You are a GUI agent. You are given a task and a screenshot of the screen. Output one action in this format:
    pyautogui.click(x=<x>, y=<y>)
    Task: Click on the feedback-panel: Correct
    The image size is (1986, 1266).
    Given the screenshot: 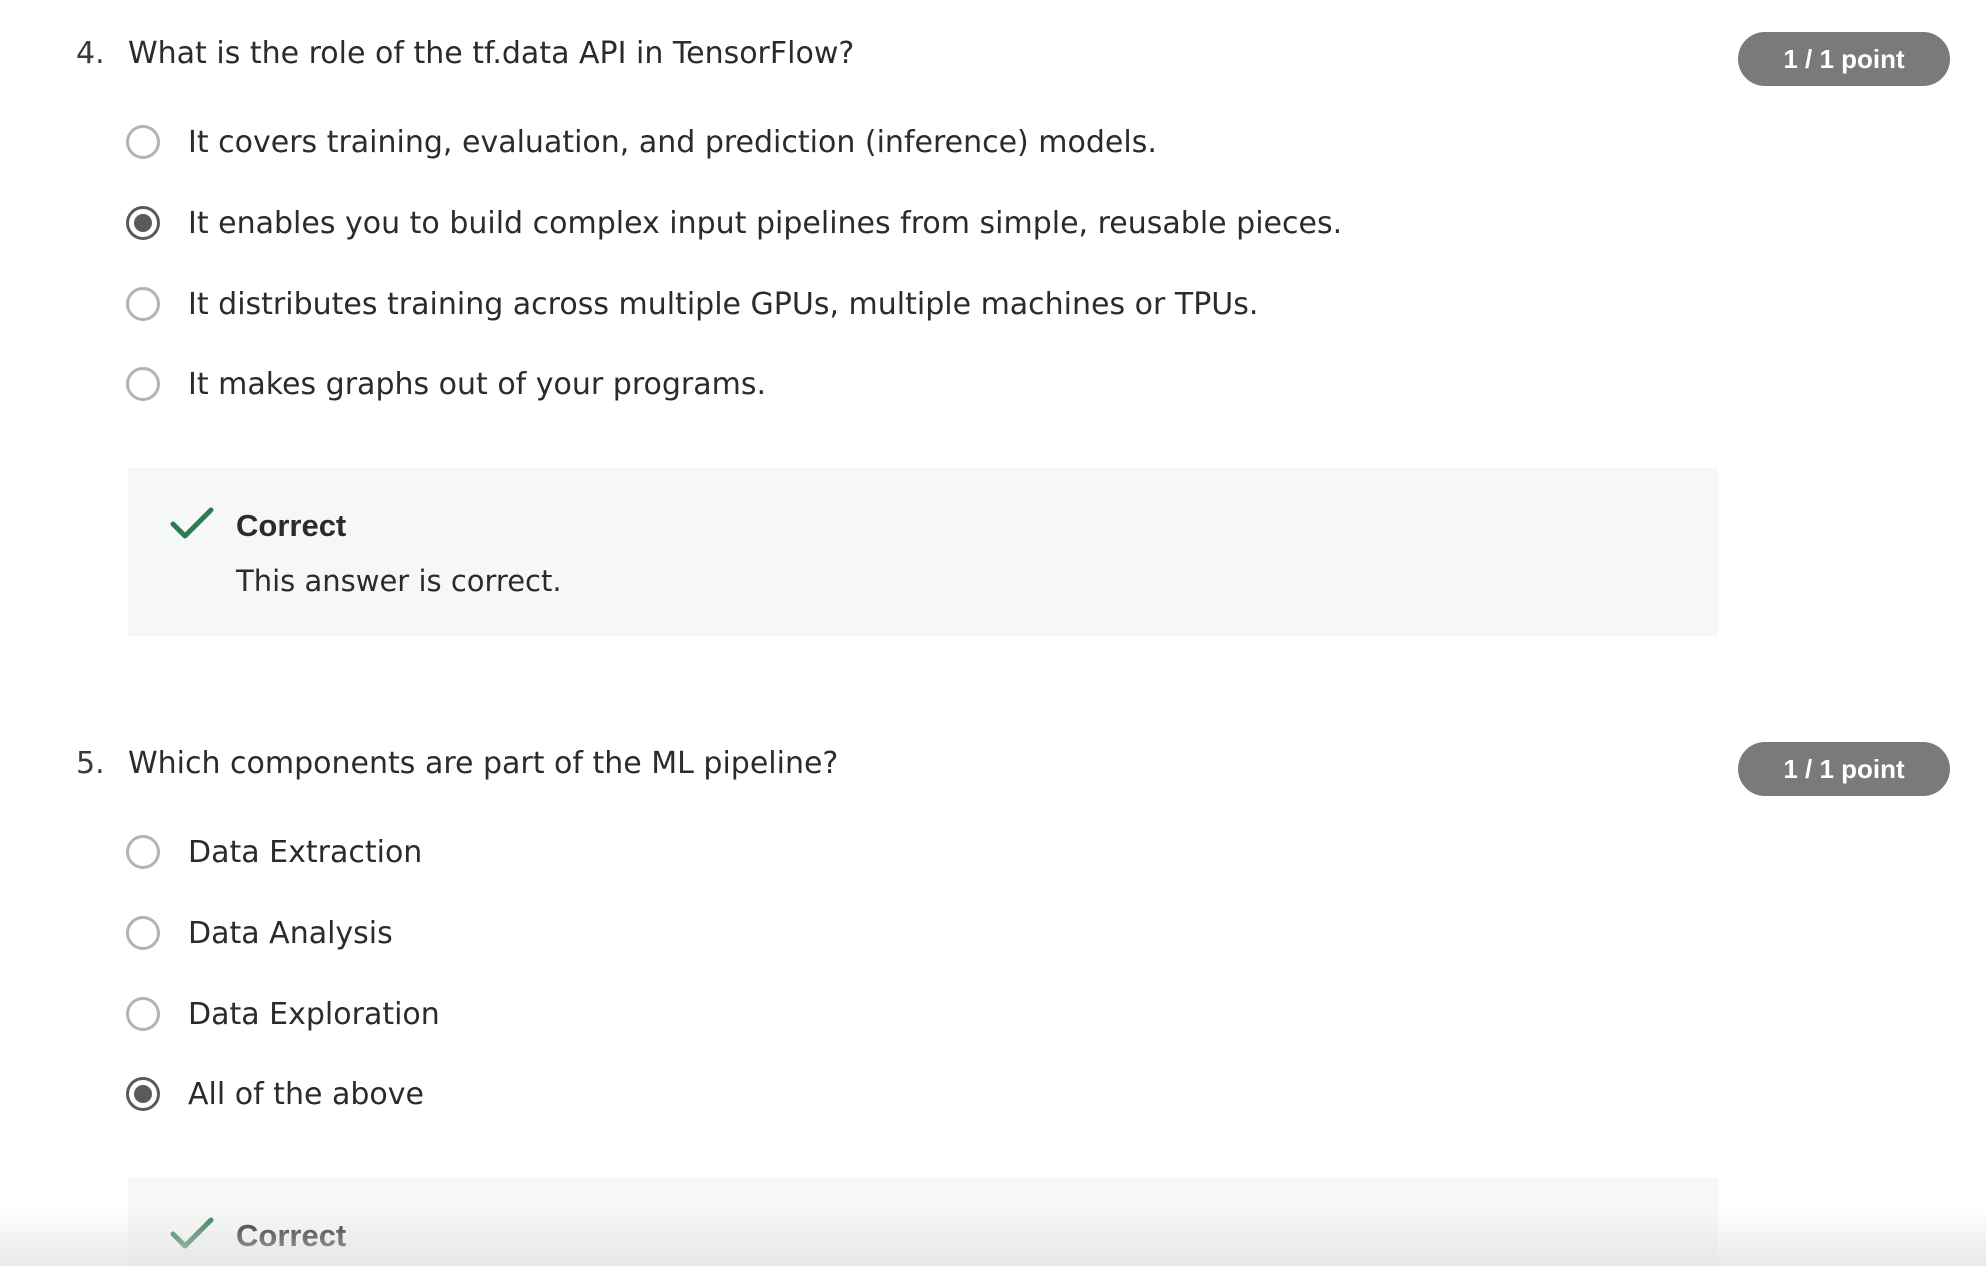 What is the action you would take?
    pyautogui.click(x=923, y=1222)
    